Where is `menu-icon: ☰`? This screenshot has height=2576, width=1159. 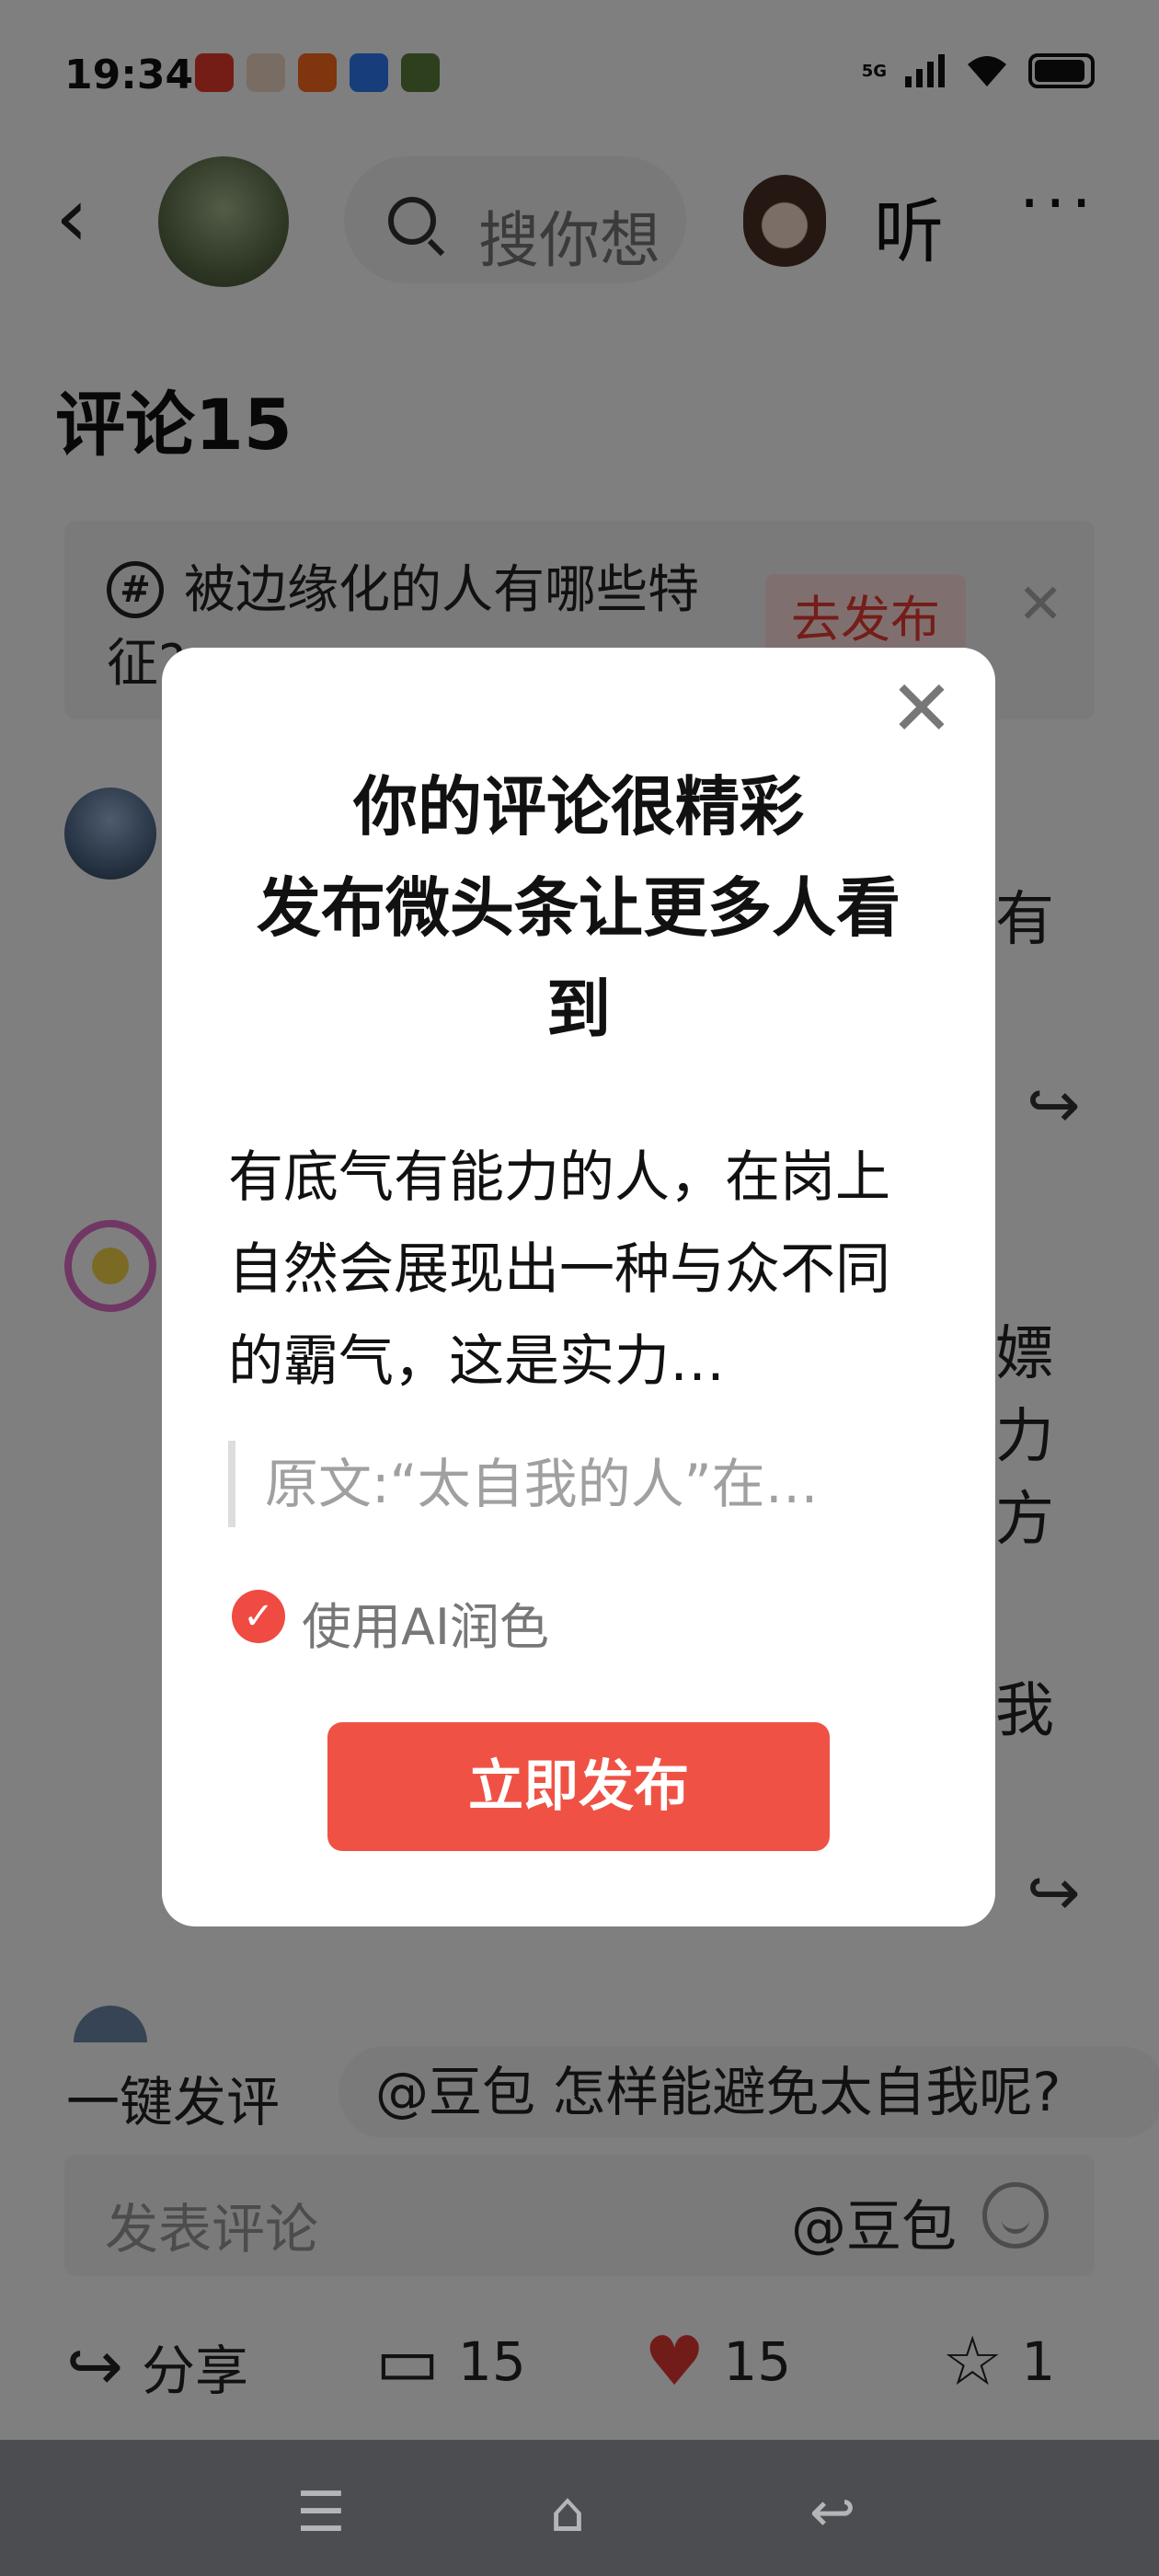
menu-icon: ☰ is located at coordinates (321, 2512).